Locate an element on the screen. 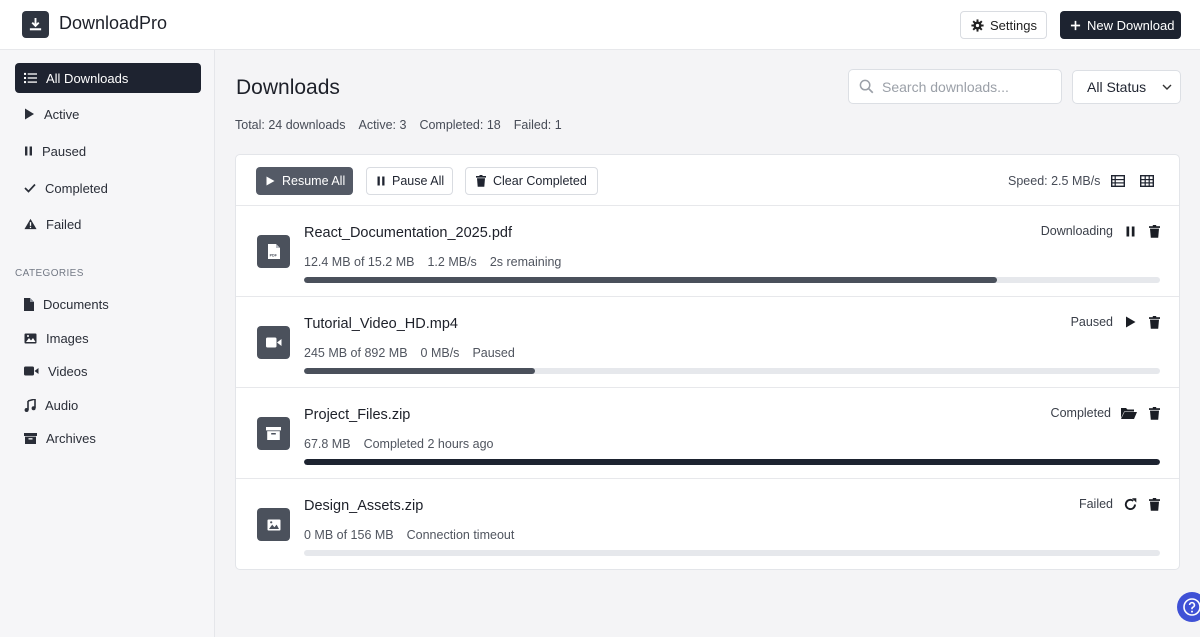  pause-all-button: Pause All is located at coordinates (409, 181).